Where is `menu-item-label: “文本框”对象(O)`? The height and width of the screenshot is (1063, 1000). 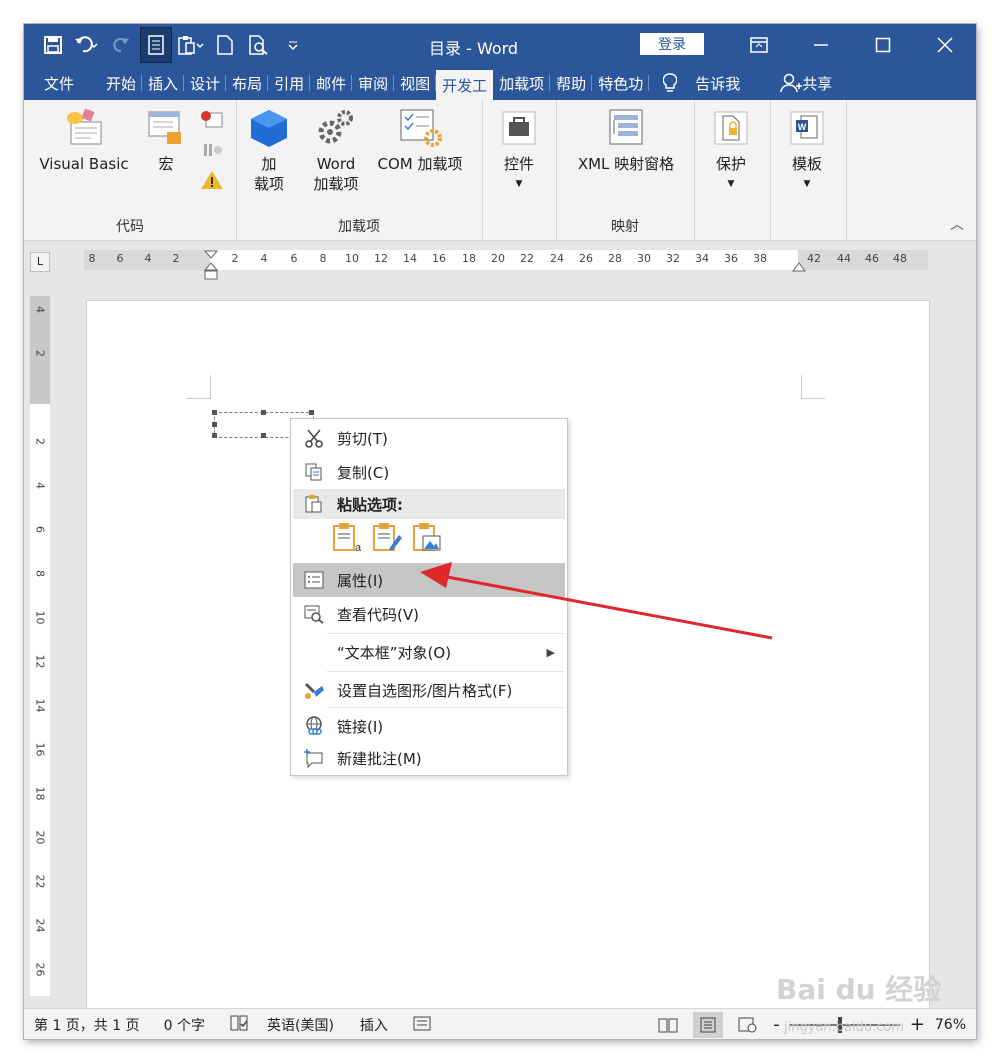
menu-item-label: “文本框”对象(O) is located at coordinates (394, 652).